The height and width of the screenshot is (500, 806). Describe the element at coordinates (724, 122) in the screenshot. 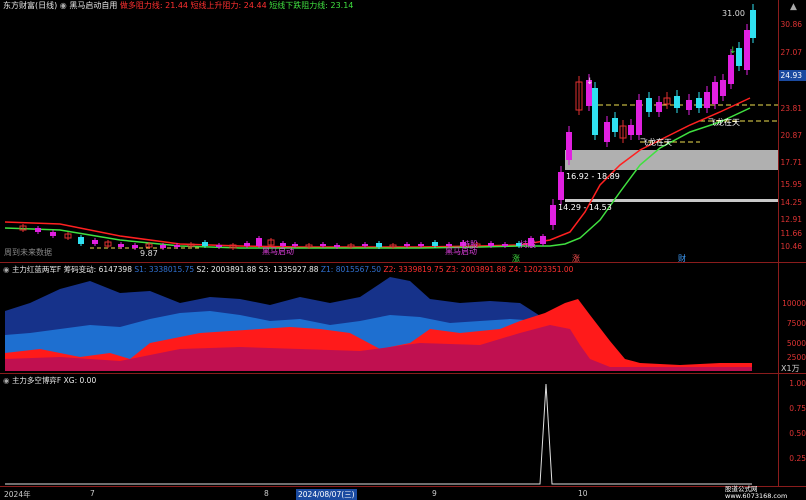

I see `signal-label-2: 飞龙在天` at that location.